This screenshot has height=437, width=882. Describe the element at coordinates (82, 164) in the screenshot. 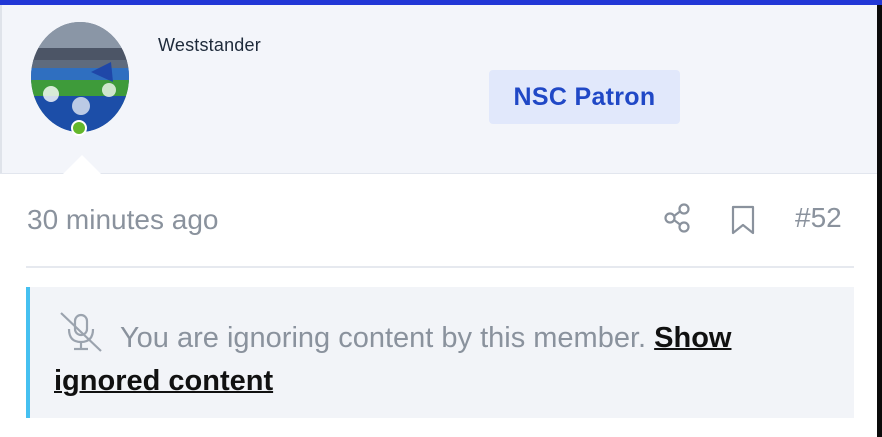

I see `header-pointer` at that location.